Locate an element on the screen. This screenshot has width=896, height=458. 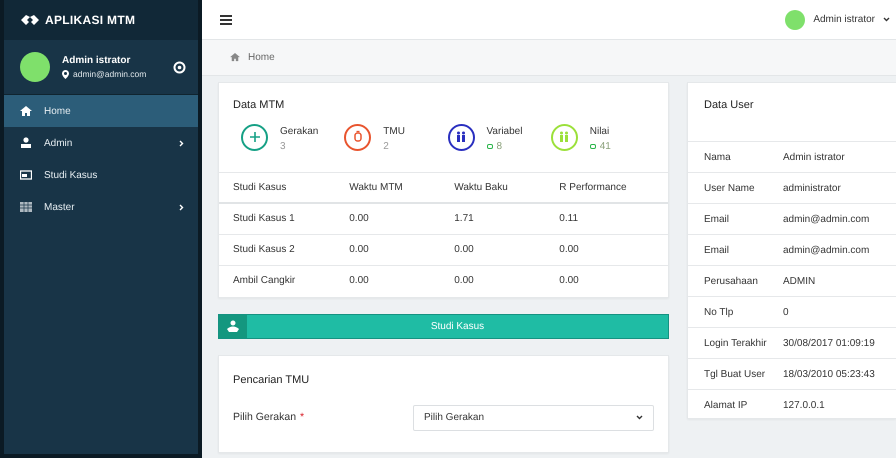
menu-icon is located at coordinates (226, 19).